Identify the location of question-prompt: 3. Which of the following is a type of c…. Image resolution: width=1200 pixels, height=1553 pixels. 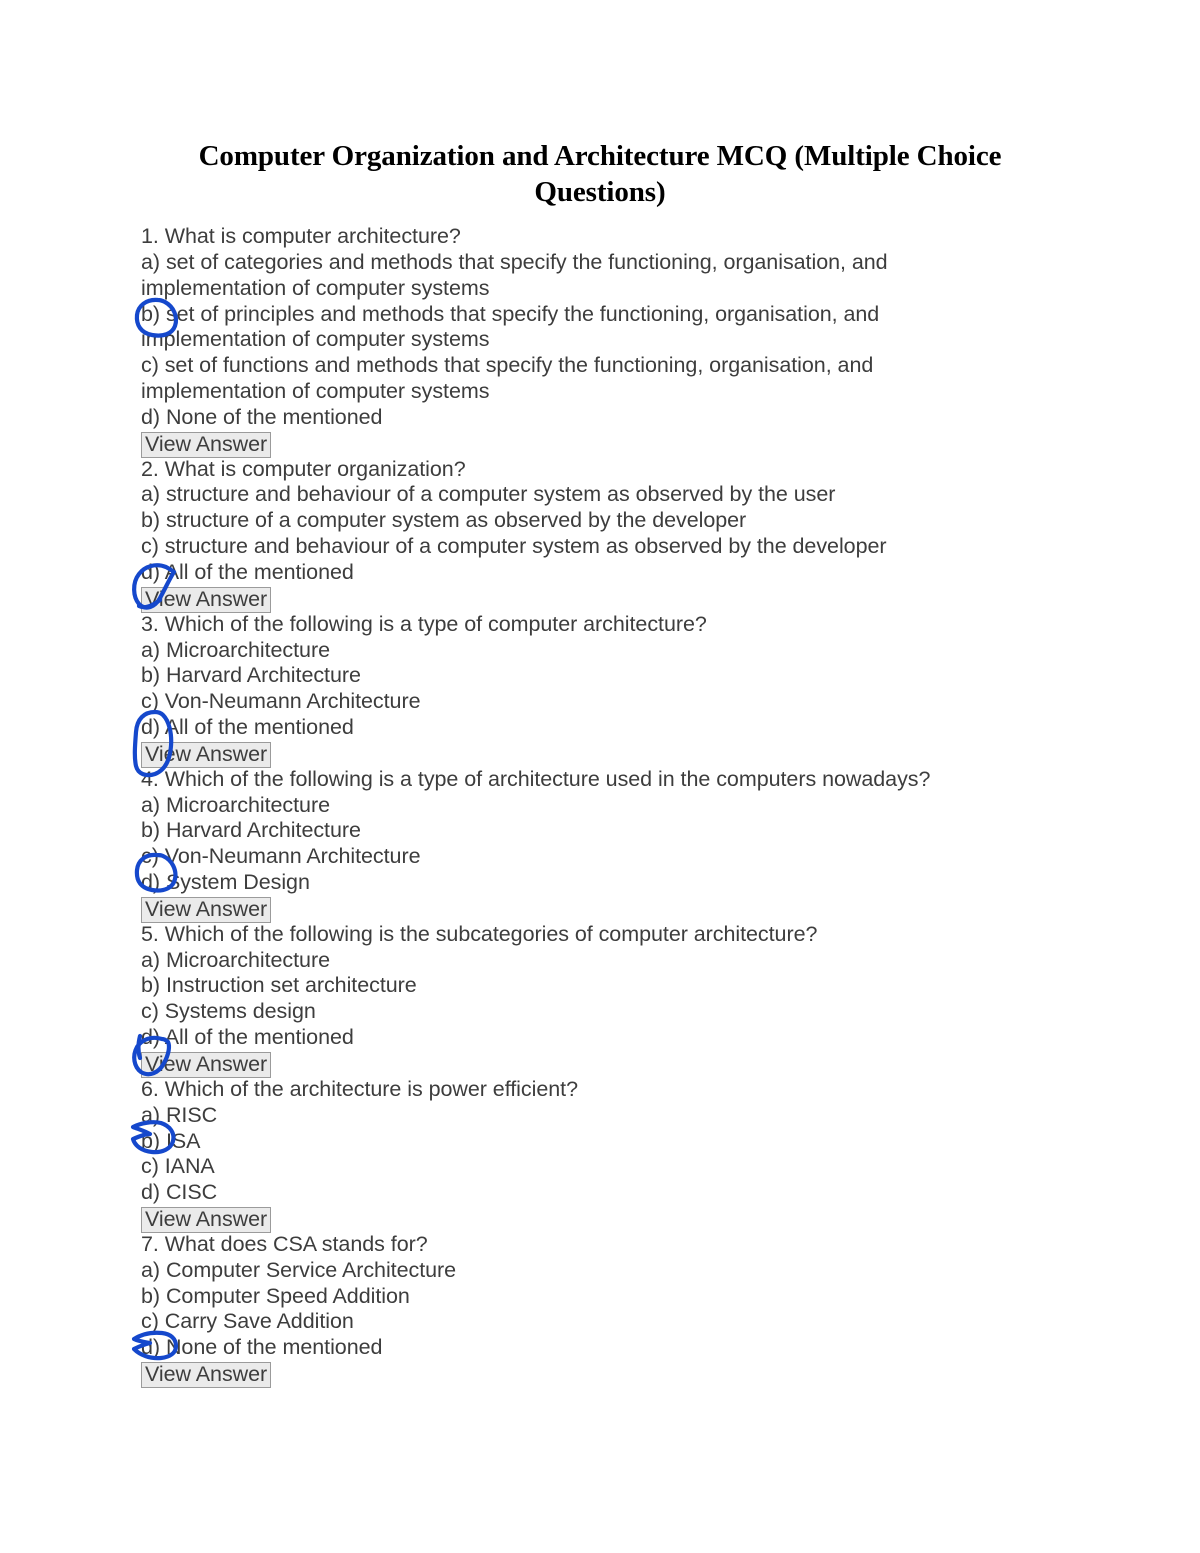
(424, 623).